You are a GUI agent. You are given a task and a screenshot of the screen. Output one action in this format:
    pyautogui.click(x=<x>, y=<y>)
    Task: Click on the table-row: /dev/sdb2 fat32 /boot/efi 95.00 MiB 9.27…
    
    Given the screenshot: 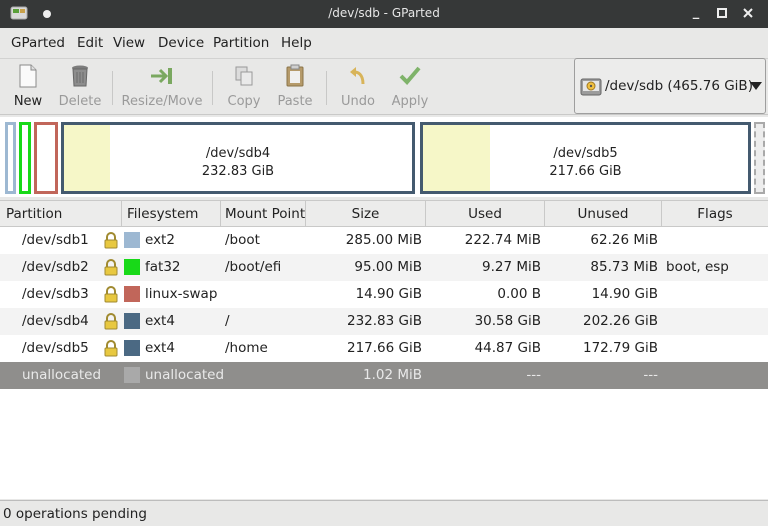 What is the action you would take?
    pyautogui.click(x=384, y=267)
    